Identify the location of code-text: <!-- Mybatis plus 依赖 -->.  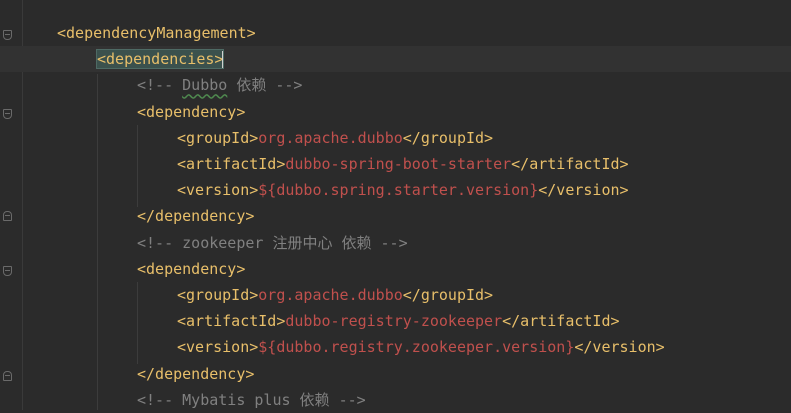
(251, 400).